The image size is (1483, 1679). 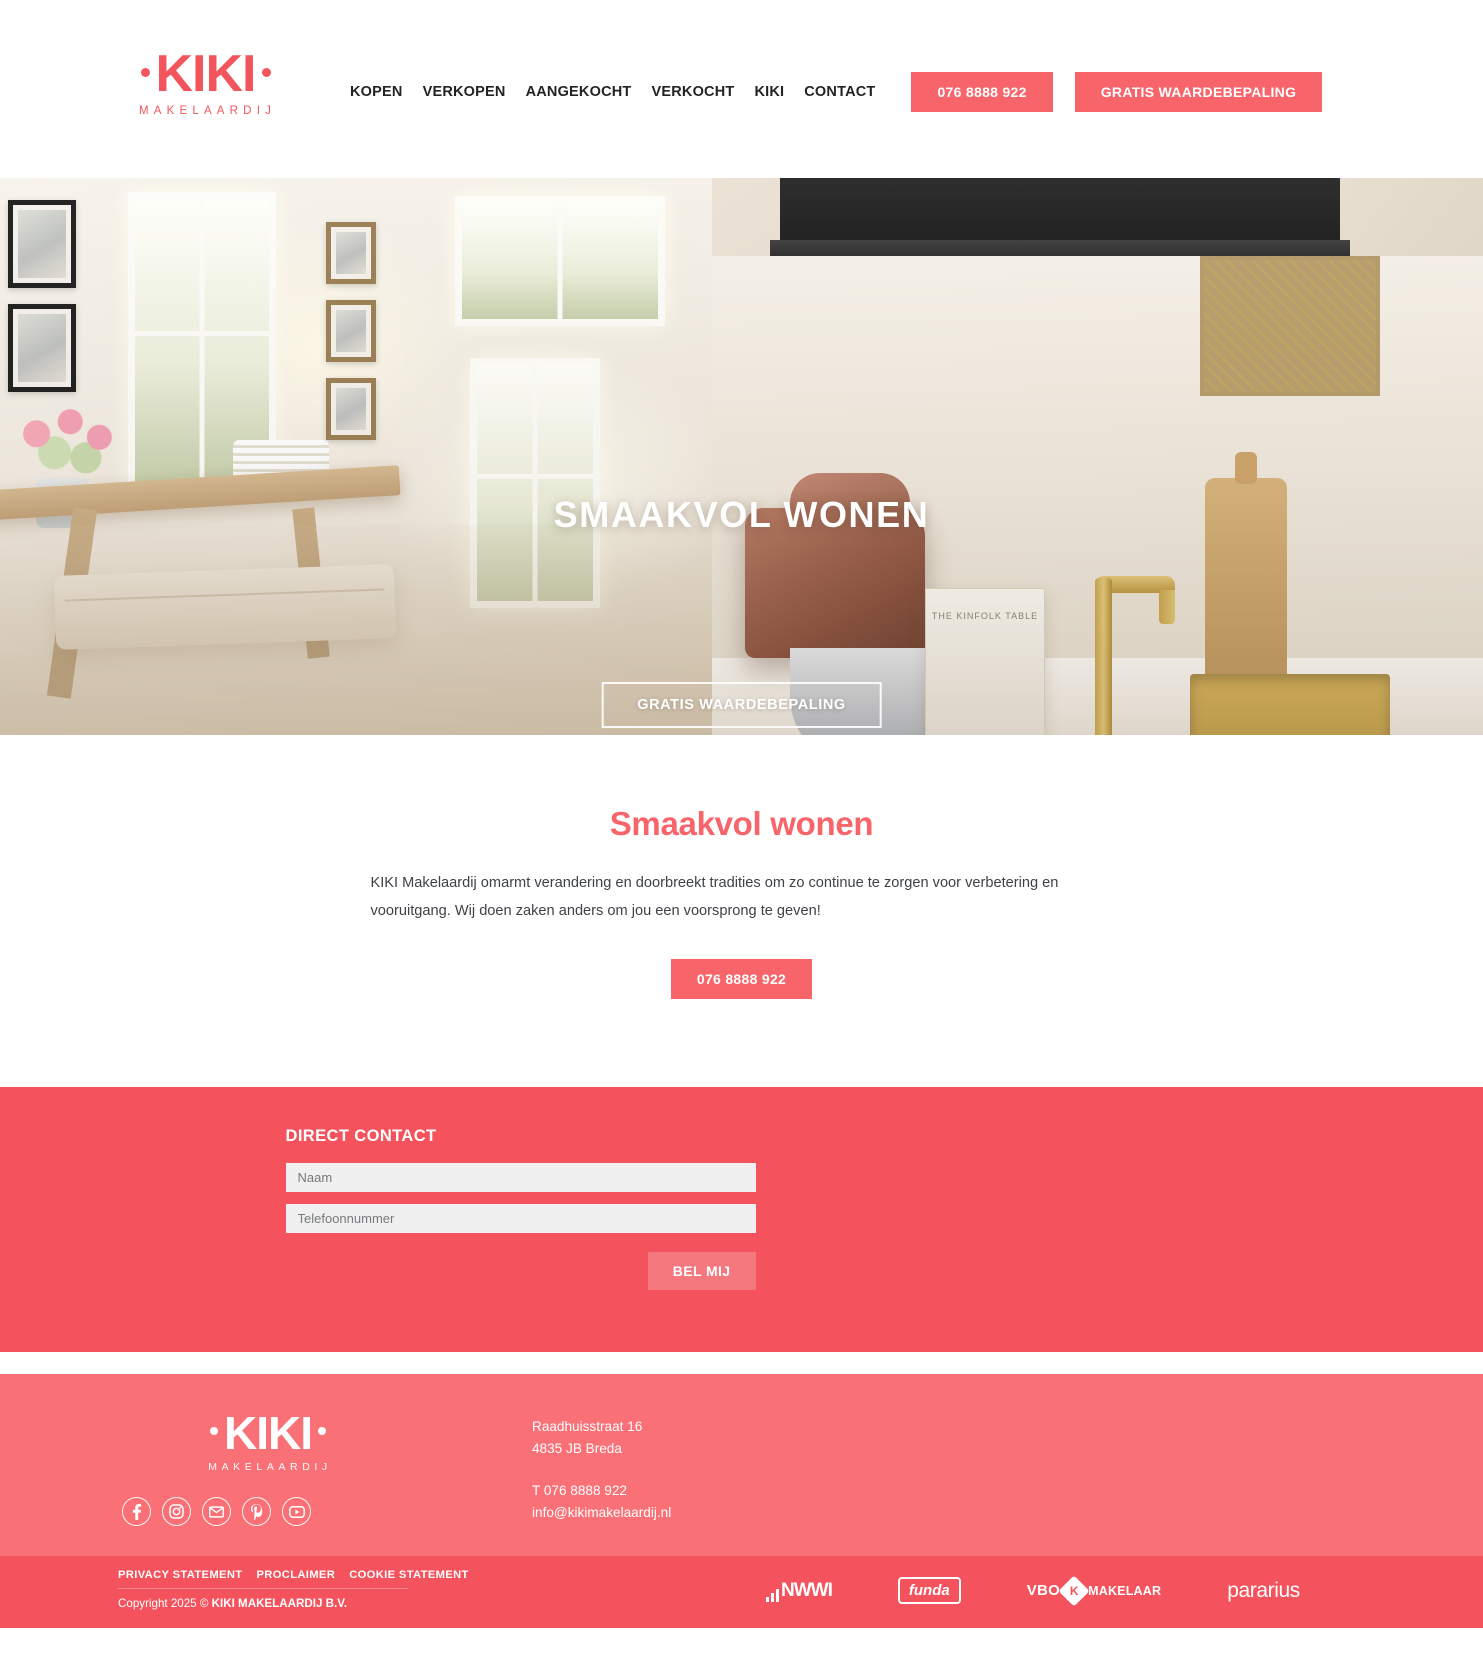 What do you see at coordinates (741, 705) in the screenshot?
I see `hero-valuation-button: GRATIS WAARDEBEPALING` at bounding box center [741, 705].